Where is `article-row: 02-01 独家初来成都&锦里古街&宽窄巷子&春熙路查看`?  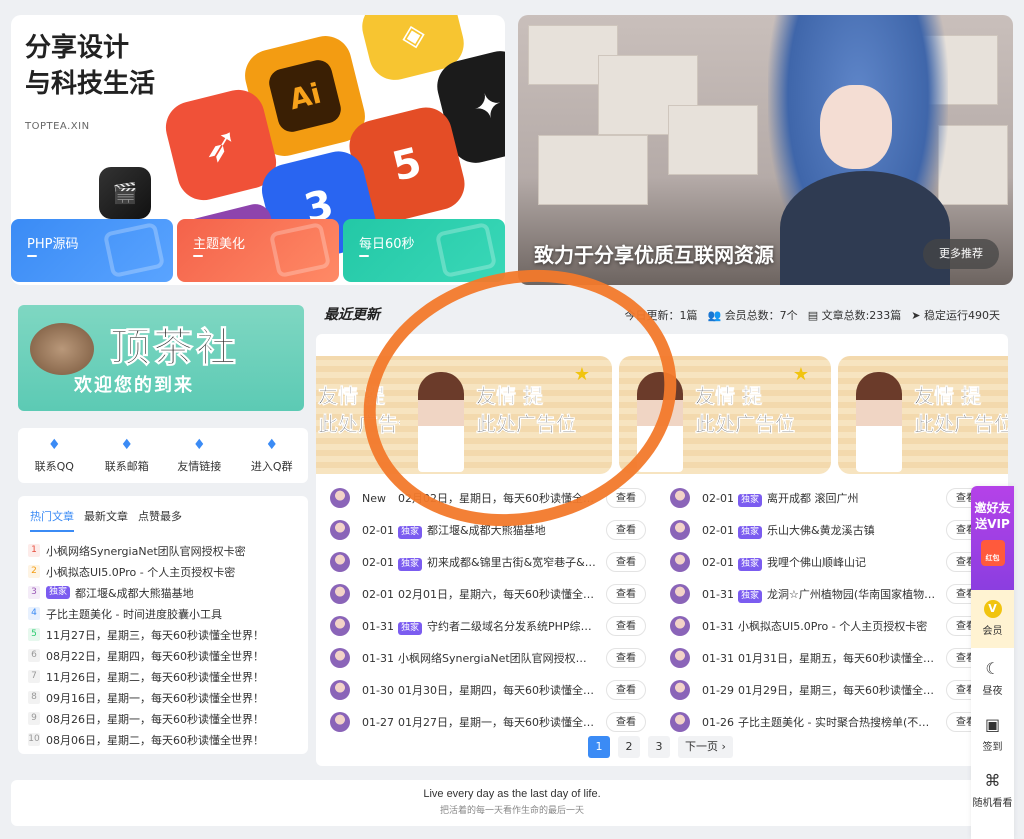
article-row: 02-01 独家初来成都&锦里古街&宽窄巷子&春熙路查看 is located at coordinates (484, 562).